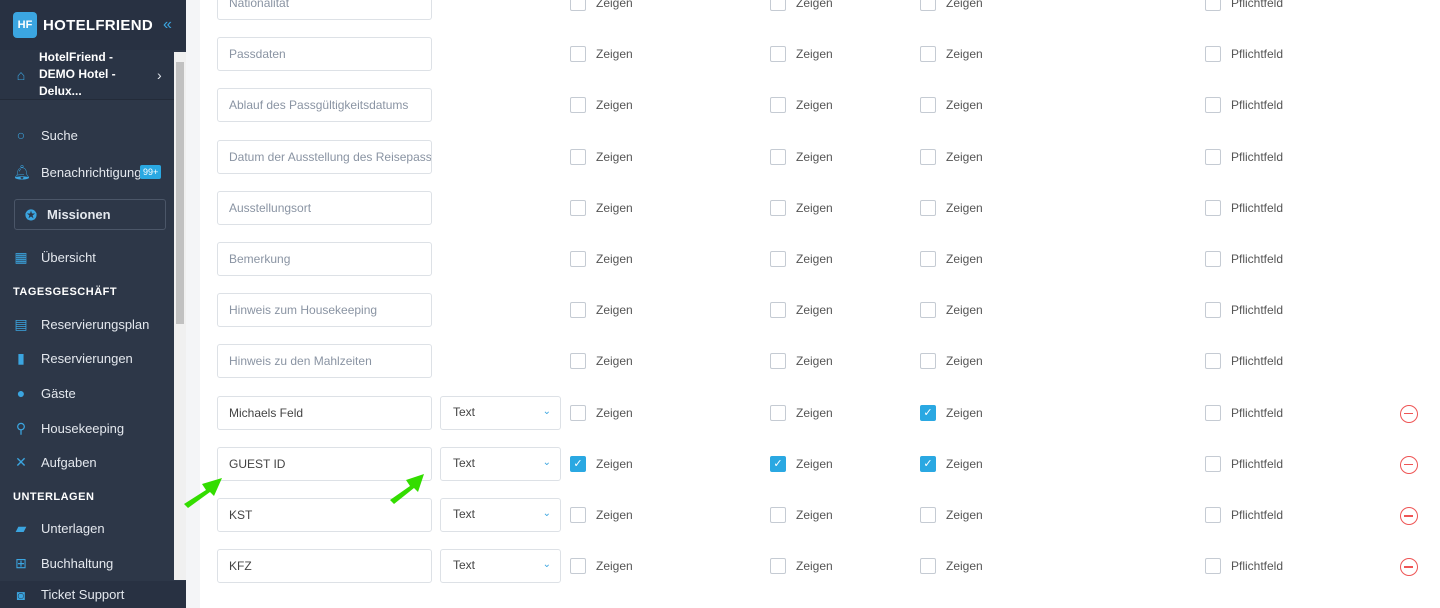 The width and height of the screenshot is (1440, 608). What do you see at coordinates (180, 193) in the screenshot?
I see `scrollbar-thumb` at bounding box center [180, 193].